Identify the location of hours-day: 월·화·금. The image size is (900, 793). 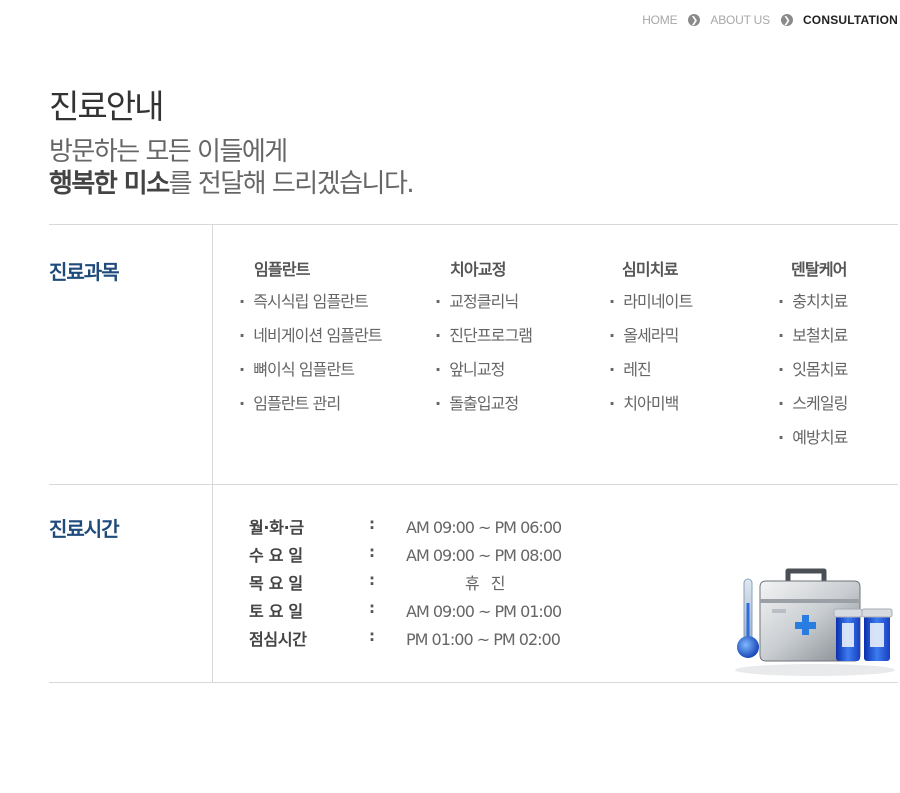
(276, 527).